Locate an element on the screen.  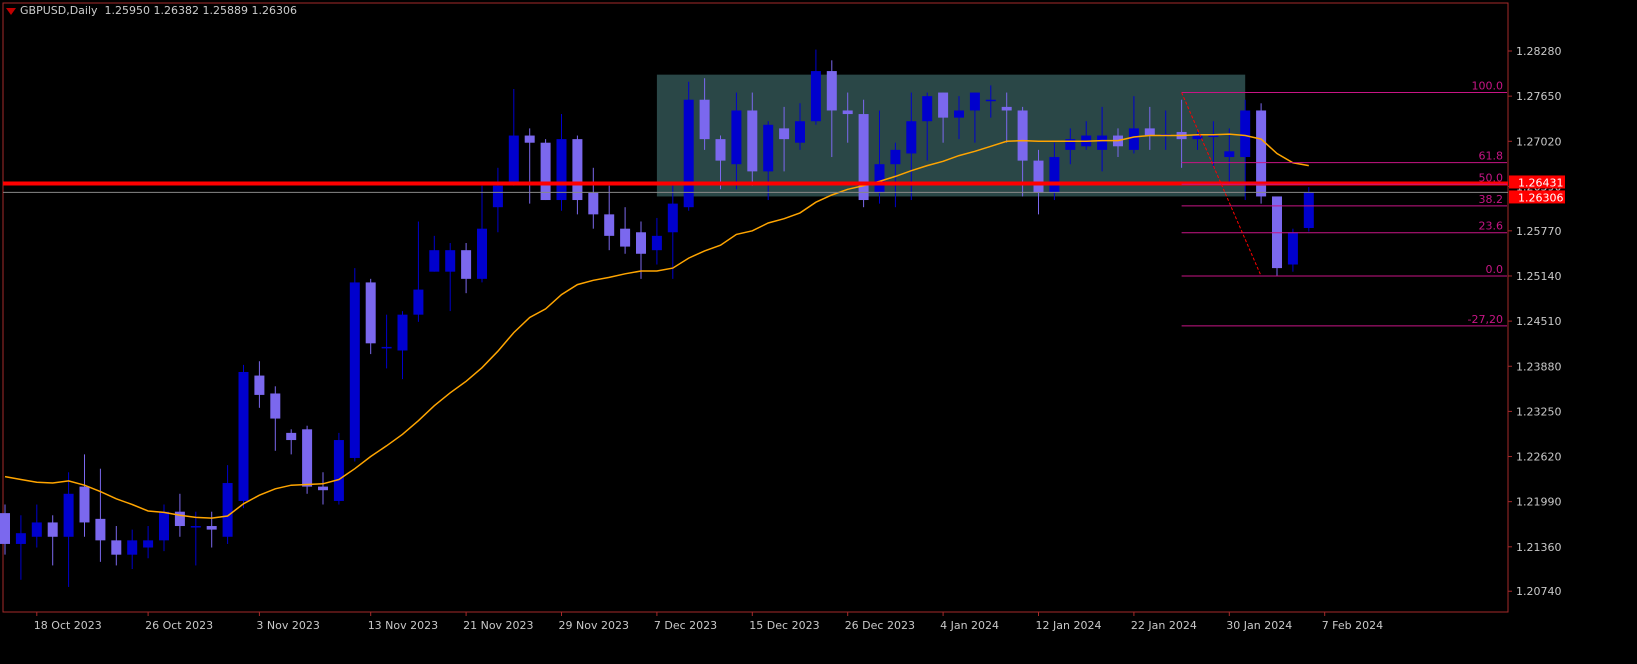
y-tick-label: 1.20740 is located at coordinates (1539, 591).